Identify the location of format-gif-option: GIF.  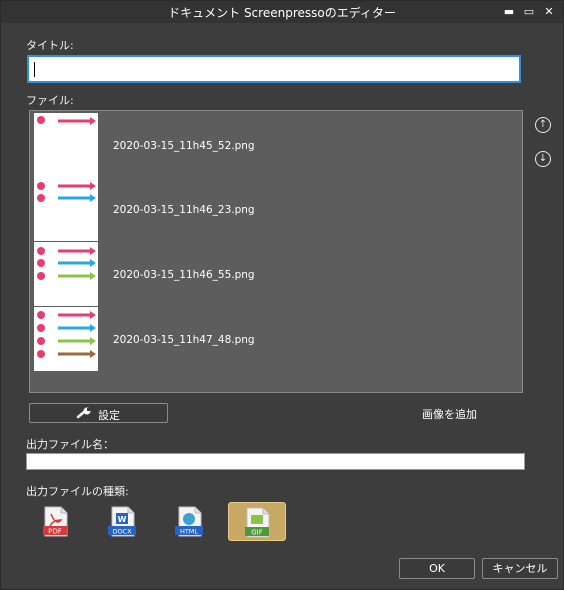
(257, 521).